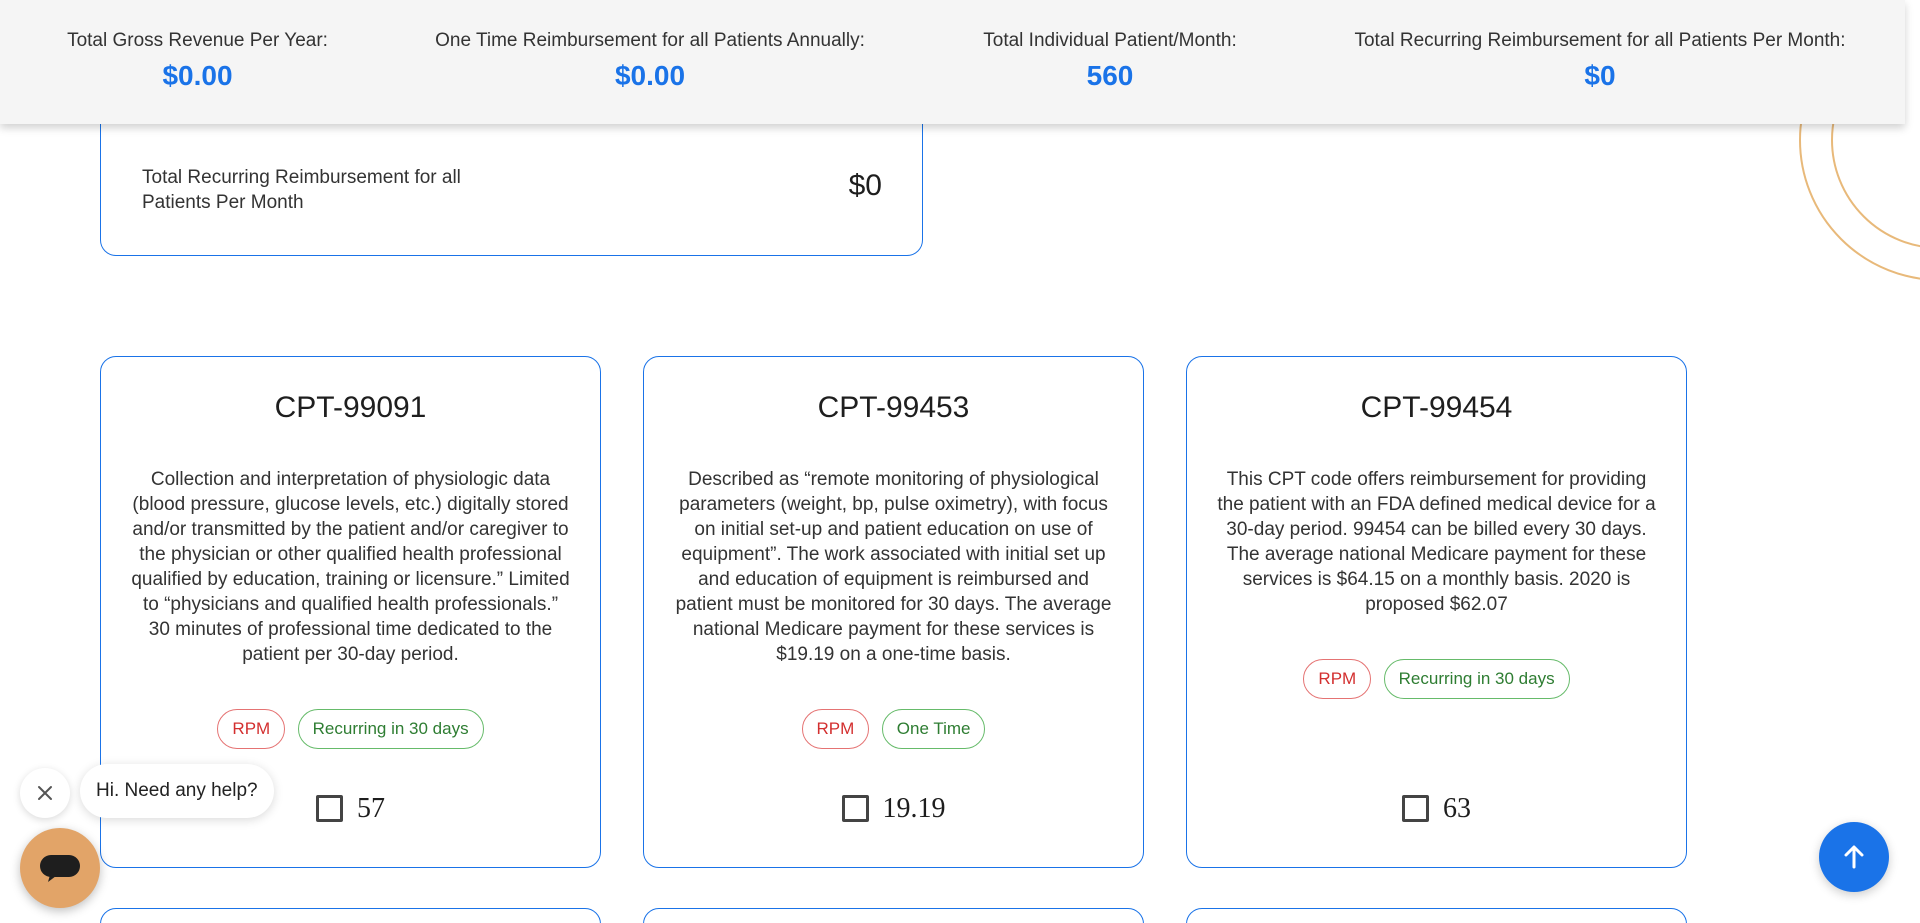  Describe the element at coordinates (893, 407) in the screenshot. I see `cpt-title: CPT-99453` at that location.